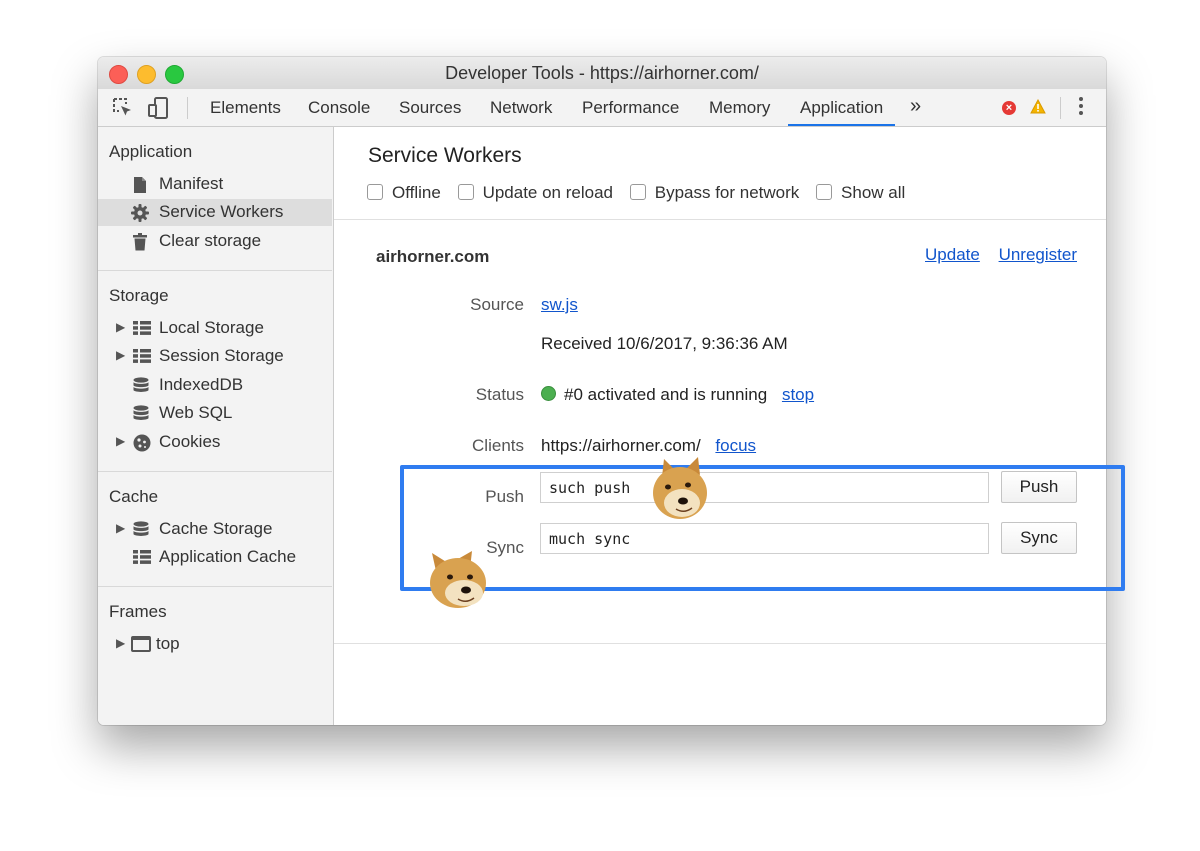 Image resolution: width=1200 pixels, height=851 pixels. I want to click on received-timestamp: Received 10/6/2017, 9:36:36 AM, so click(664, 343).